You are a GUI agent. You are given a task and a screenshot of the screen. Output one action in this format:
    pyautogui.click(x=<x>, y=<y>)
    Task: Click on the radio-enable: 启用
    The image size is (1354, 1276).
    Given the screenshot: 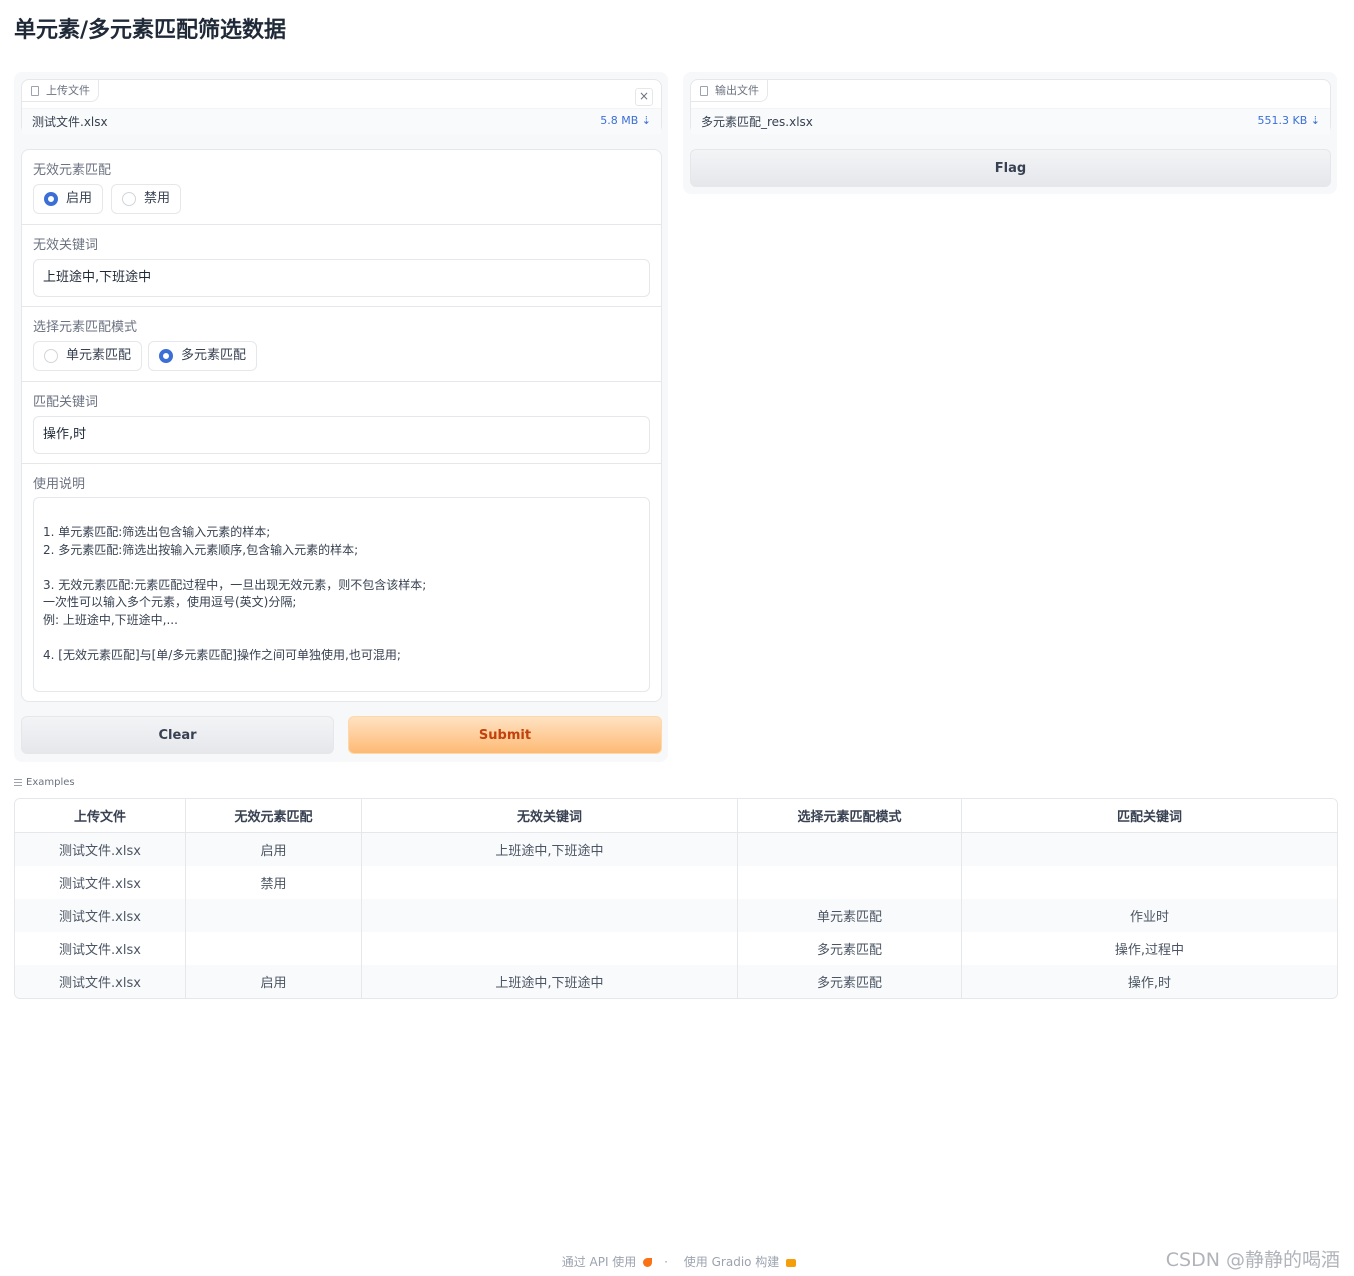 What is the action you would take?
    pyautogui.click(x=68, y=199)
    